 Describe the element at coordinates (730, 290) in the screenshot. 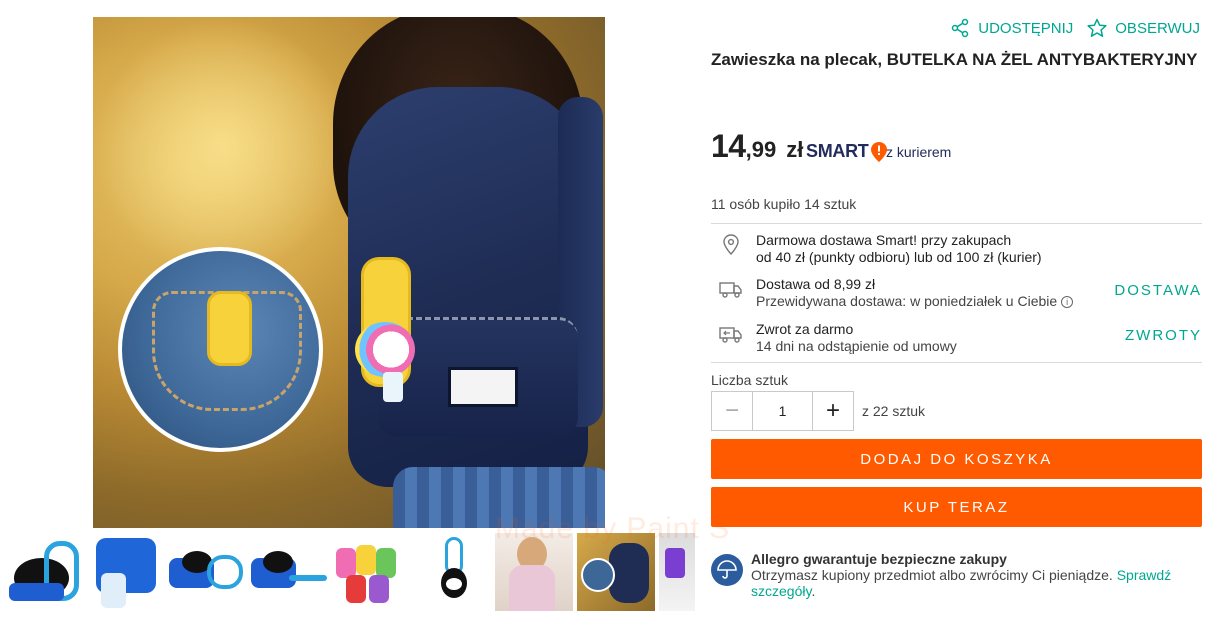

I see `truck-icon` at that location.